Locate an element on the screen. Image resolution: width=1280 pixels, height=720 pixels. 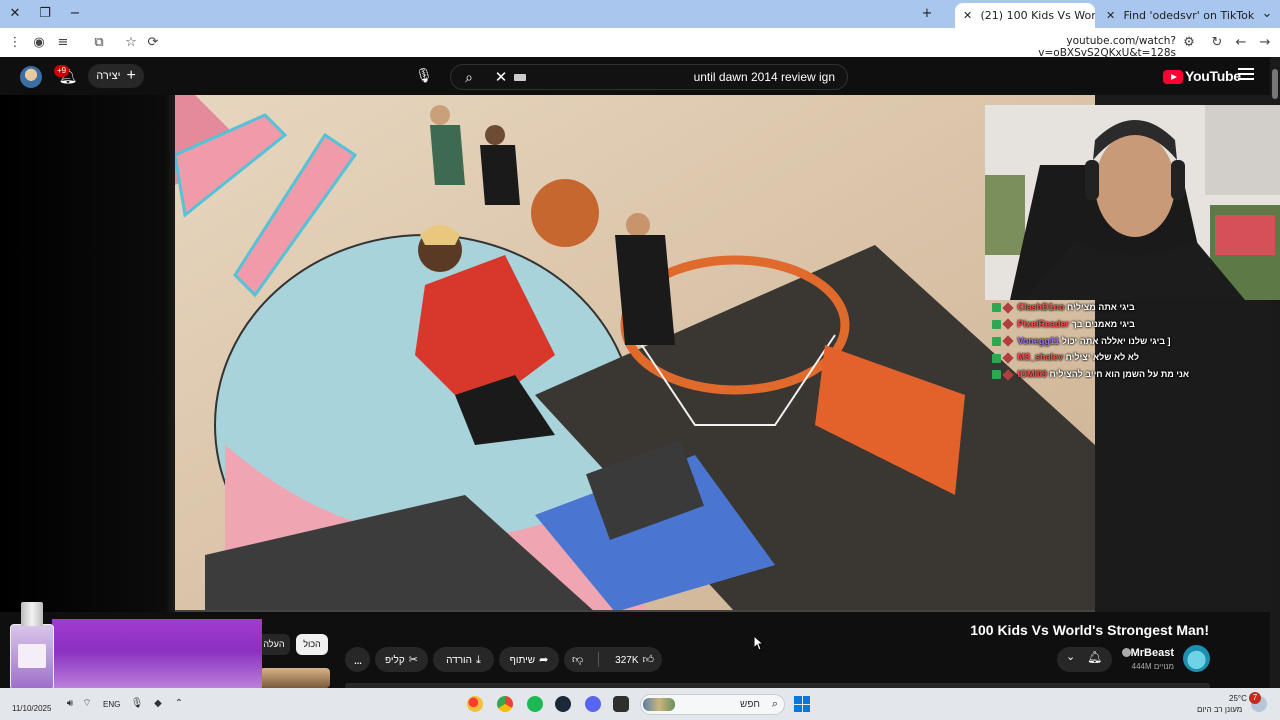
youtube-logo: YouTube is located at coordinates (1202, 76).